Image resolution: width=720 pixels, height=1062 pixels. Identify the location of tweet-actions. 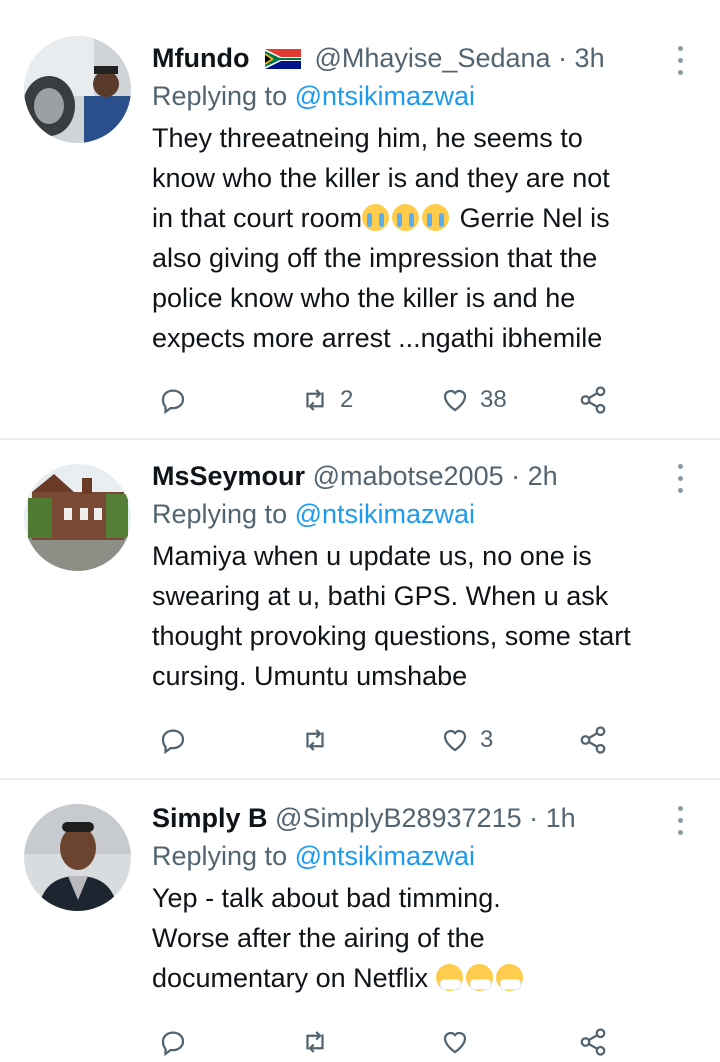
(360, 1042).